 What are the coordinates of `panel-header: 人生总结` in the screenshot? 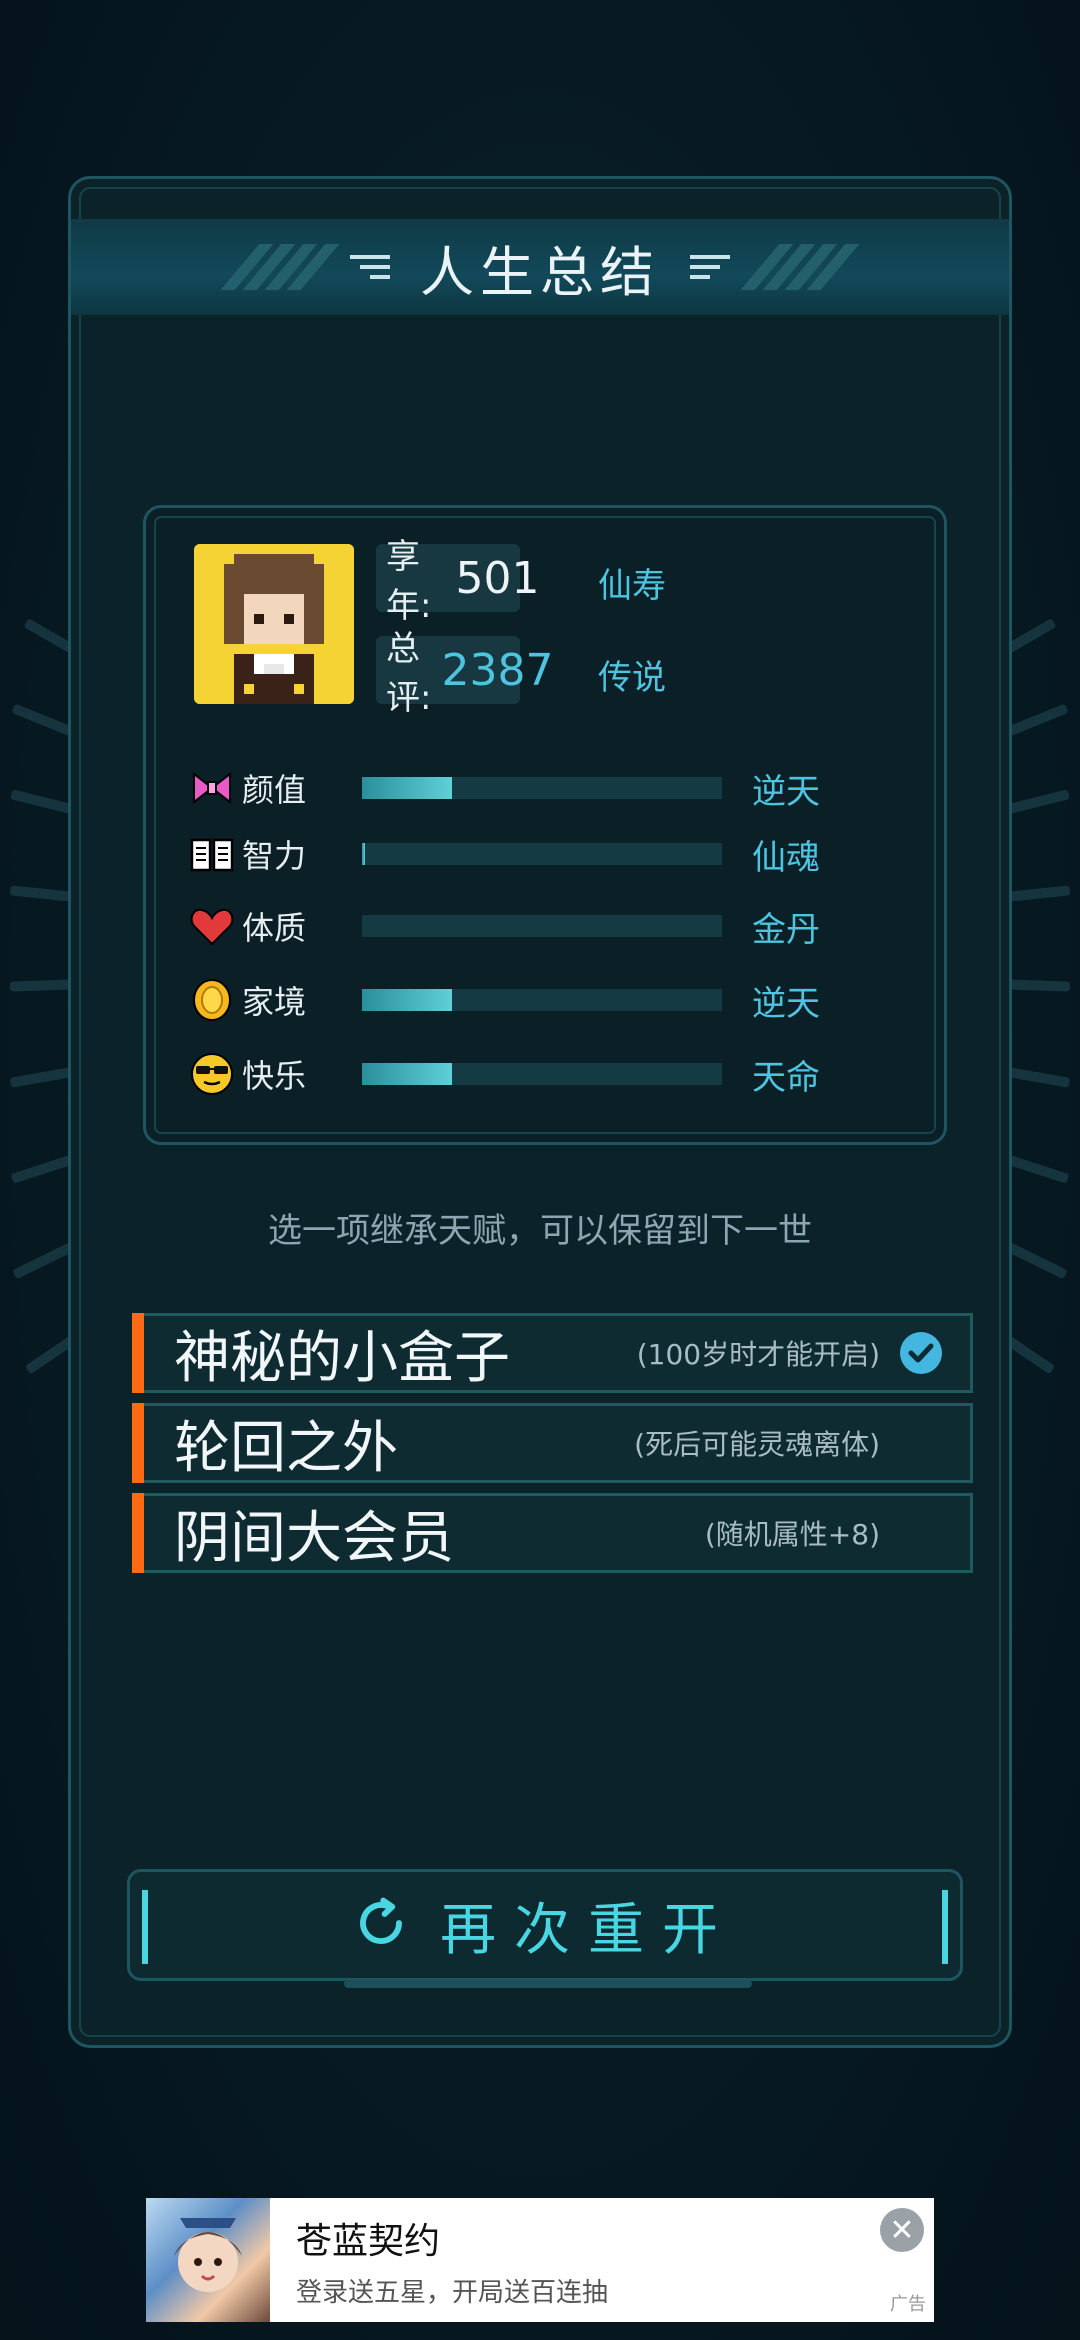 It's located at (540, 267).